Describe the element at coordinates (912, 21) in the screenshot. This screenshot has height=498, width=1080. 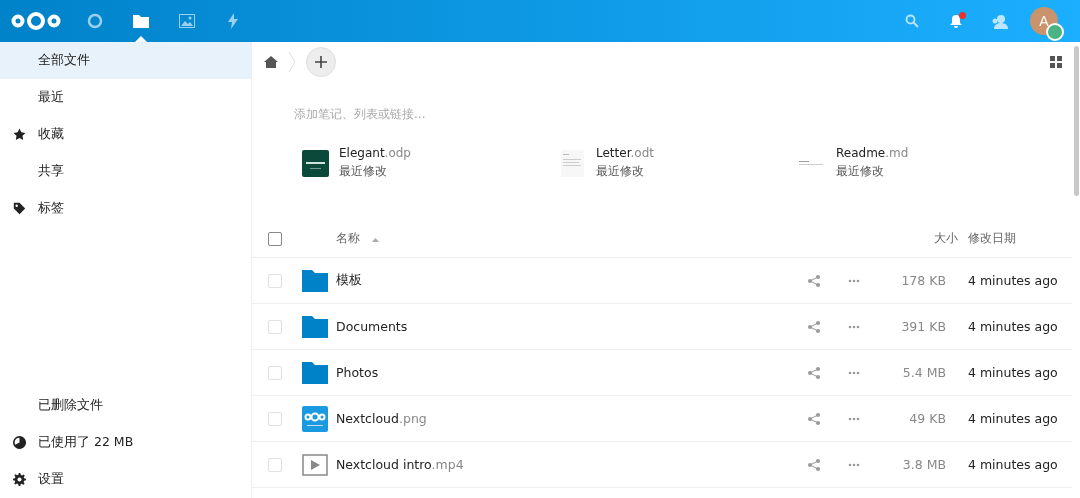
I see `search-icon` at that location.